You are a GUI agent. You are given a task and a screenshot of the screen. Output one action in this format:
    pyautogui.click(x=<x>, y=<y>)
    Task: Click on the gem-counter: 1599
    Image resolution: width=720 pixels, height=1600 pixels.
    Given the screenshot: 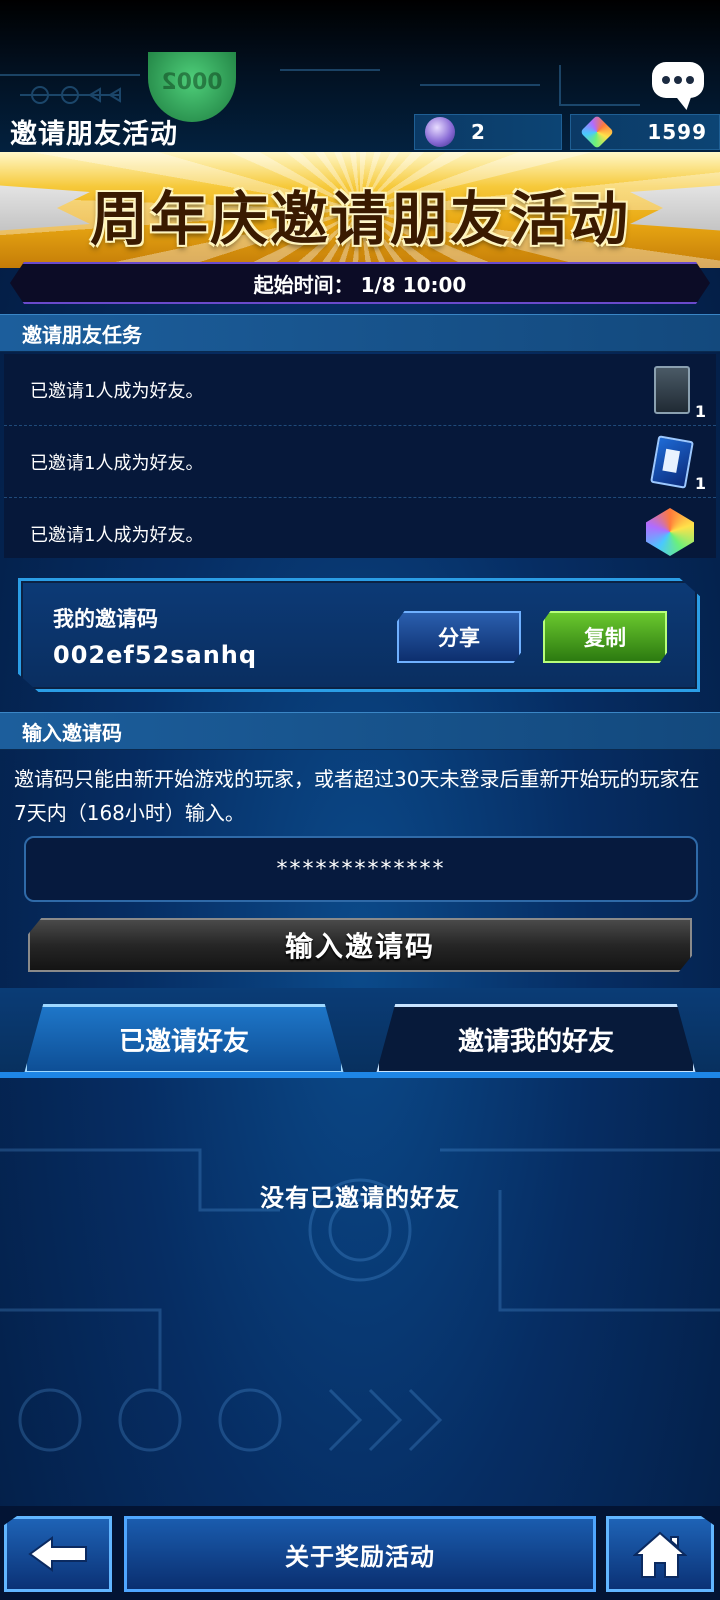 What is the action you would take?
    pyautogui.click(x=645, y=132)
    